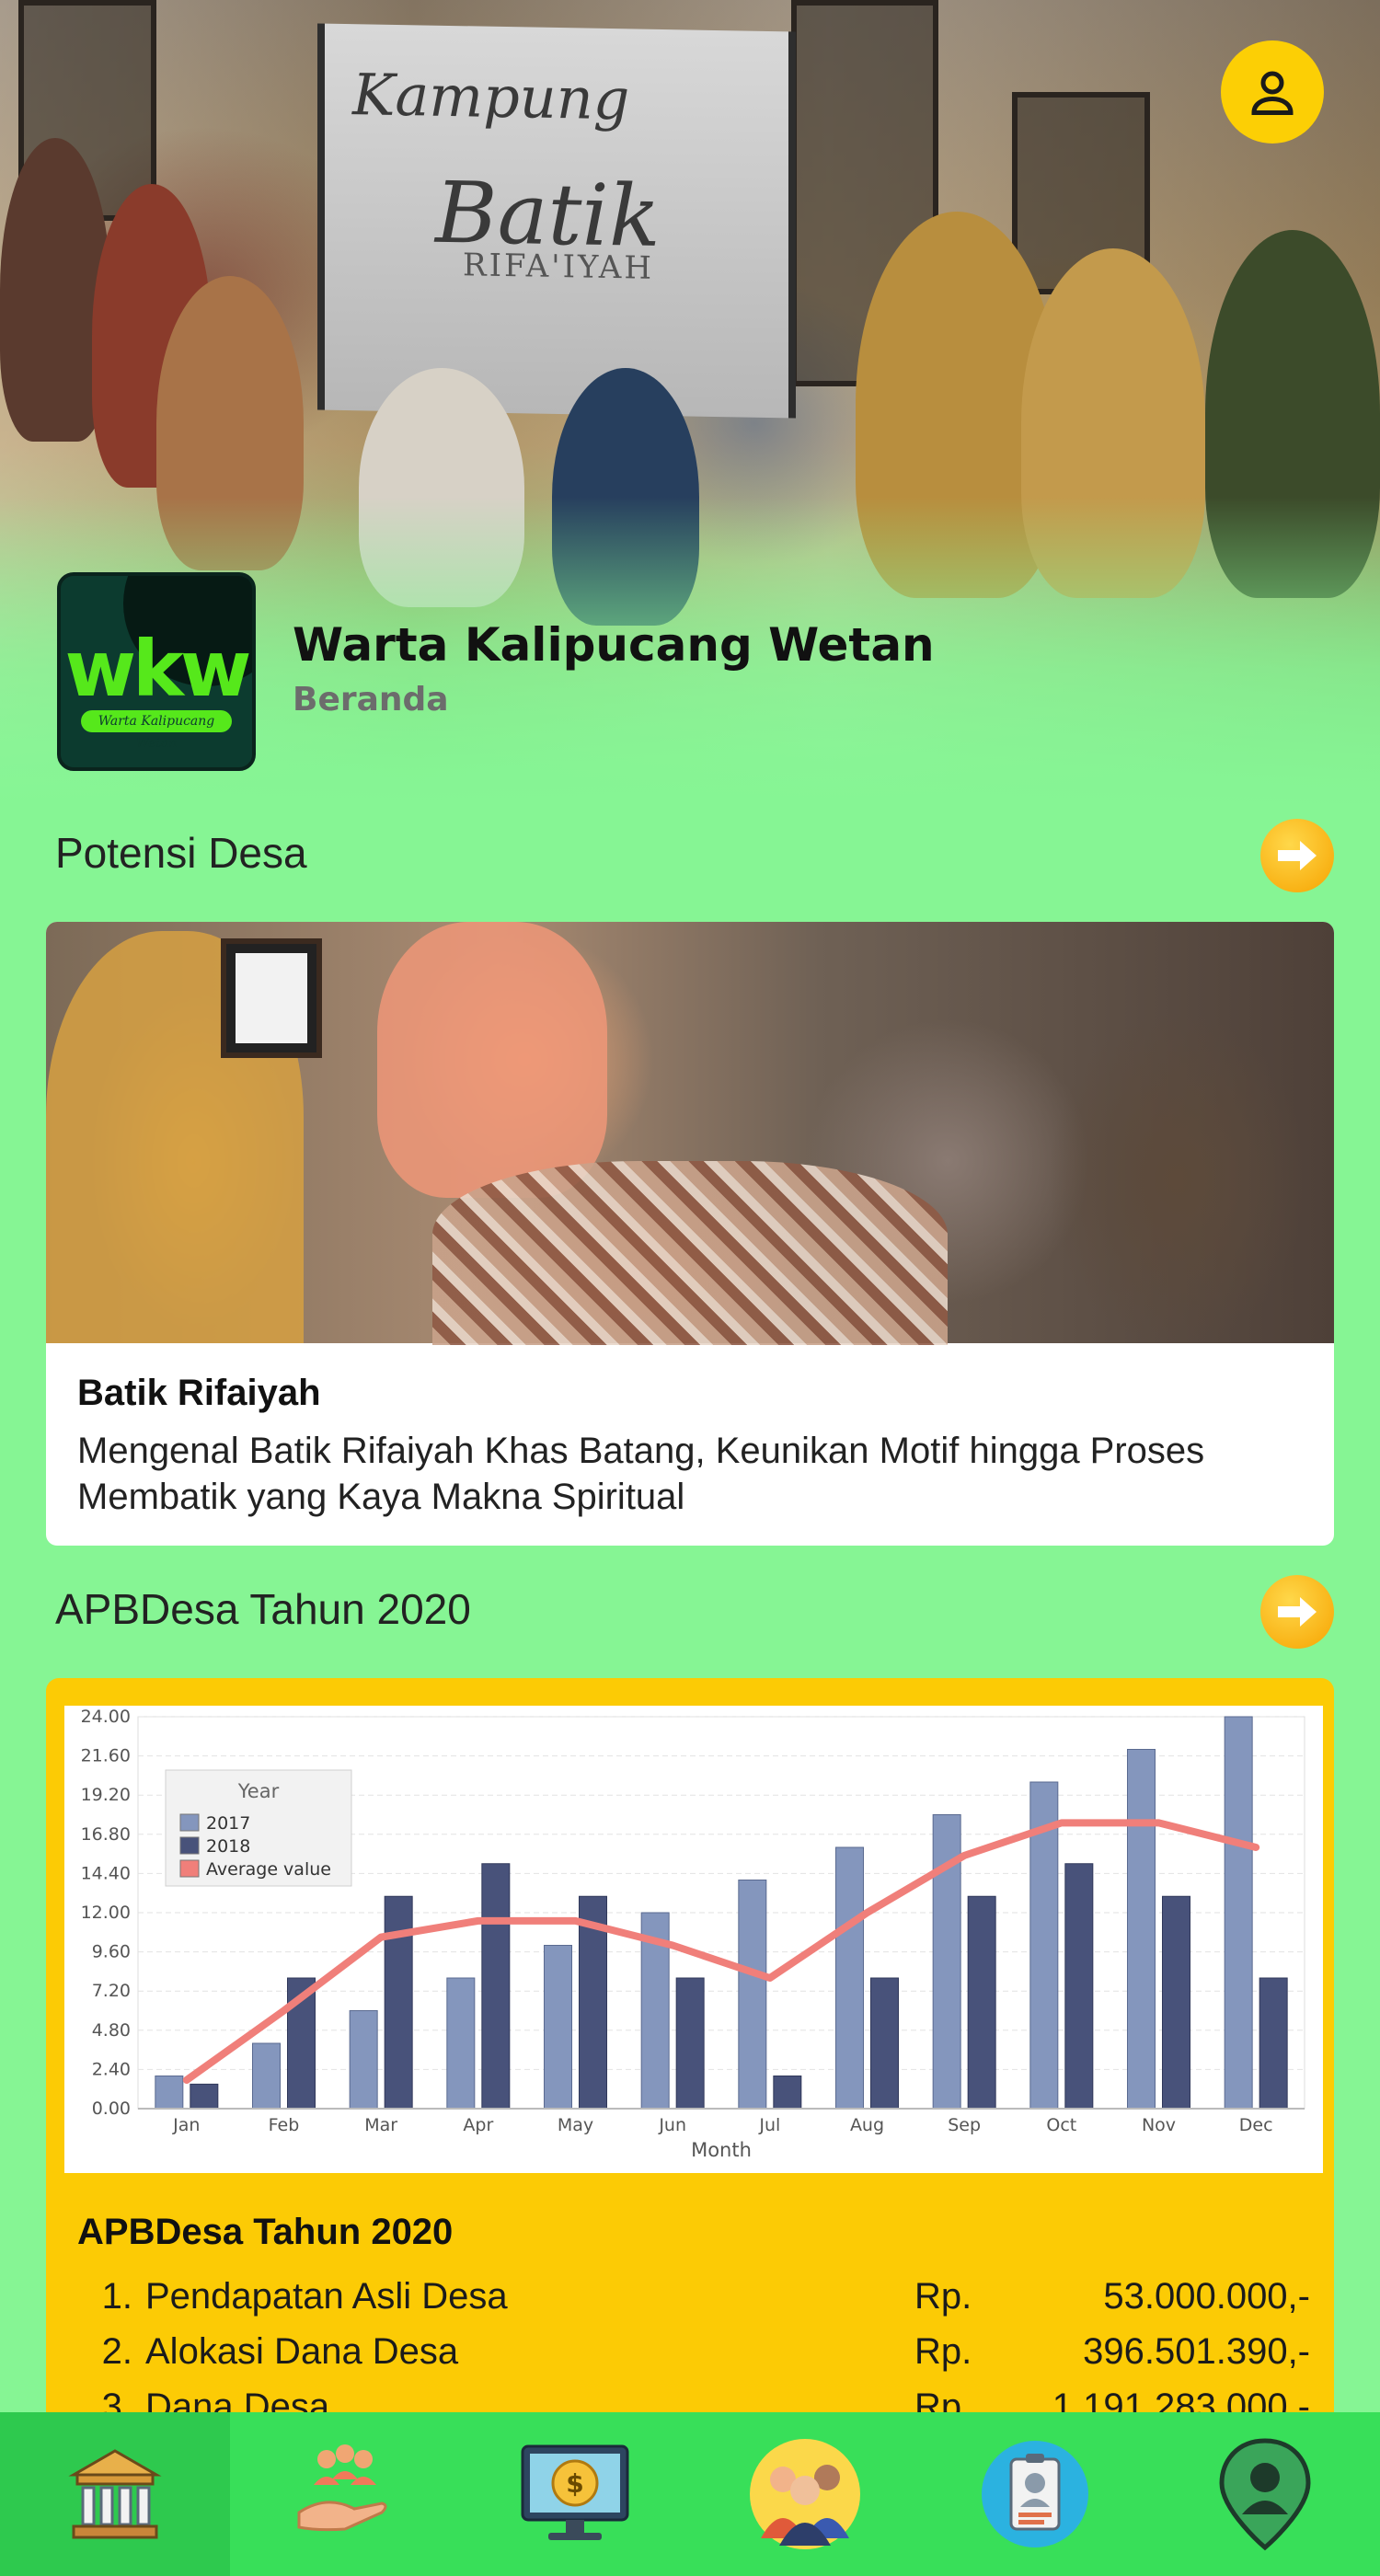 The image size is (1380, 2576). Describe the element at coordinates (186, 2125) in the screenshot. I see `x-tick-label: Jan` at that location.